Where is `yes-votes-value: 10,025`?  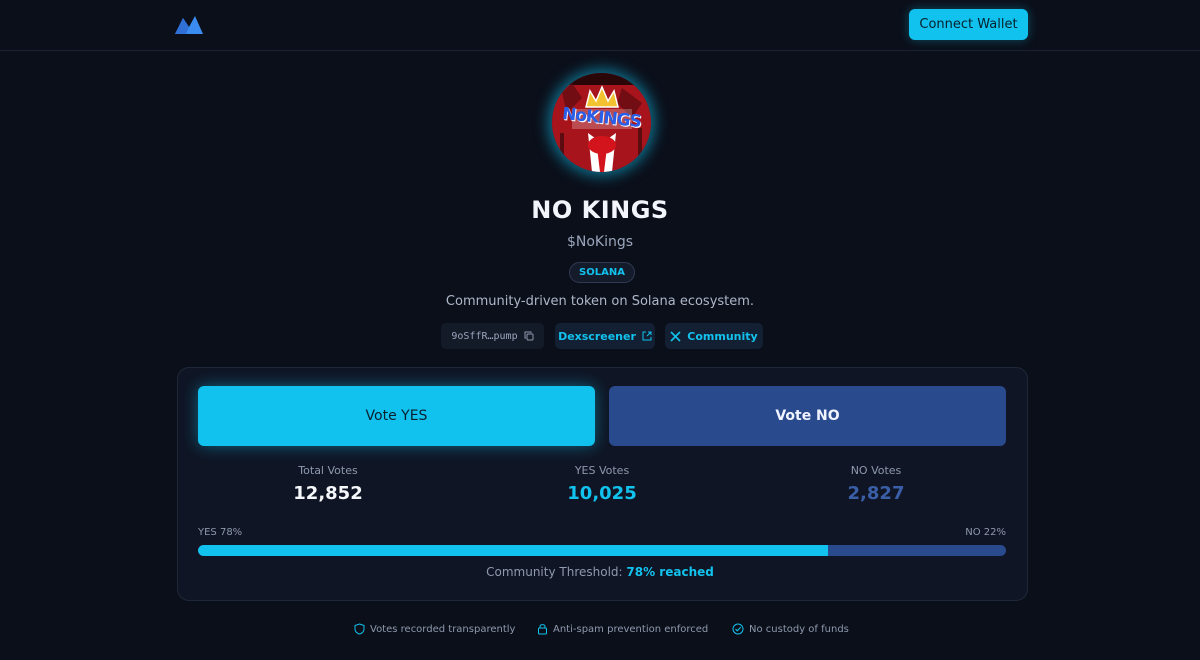 yes-votes-value: 10,025 is located at coordinates (602, 493).